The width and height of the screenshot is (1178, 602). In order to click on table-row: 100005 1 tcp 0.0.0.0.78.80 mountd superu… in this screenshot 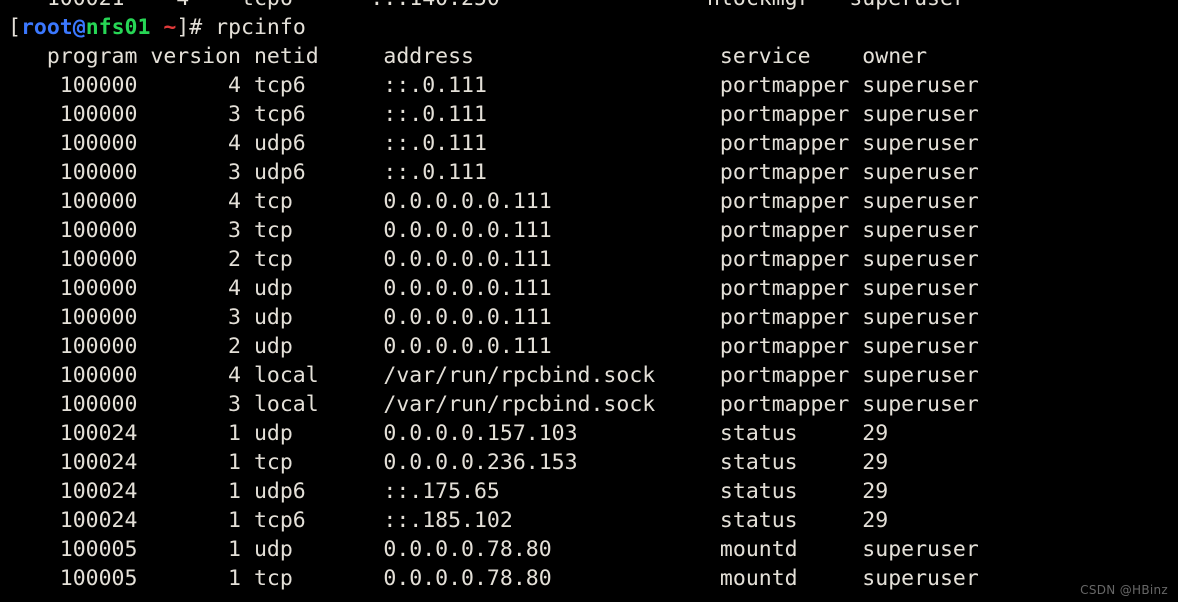, I will do `click(493, 578)`.